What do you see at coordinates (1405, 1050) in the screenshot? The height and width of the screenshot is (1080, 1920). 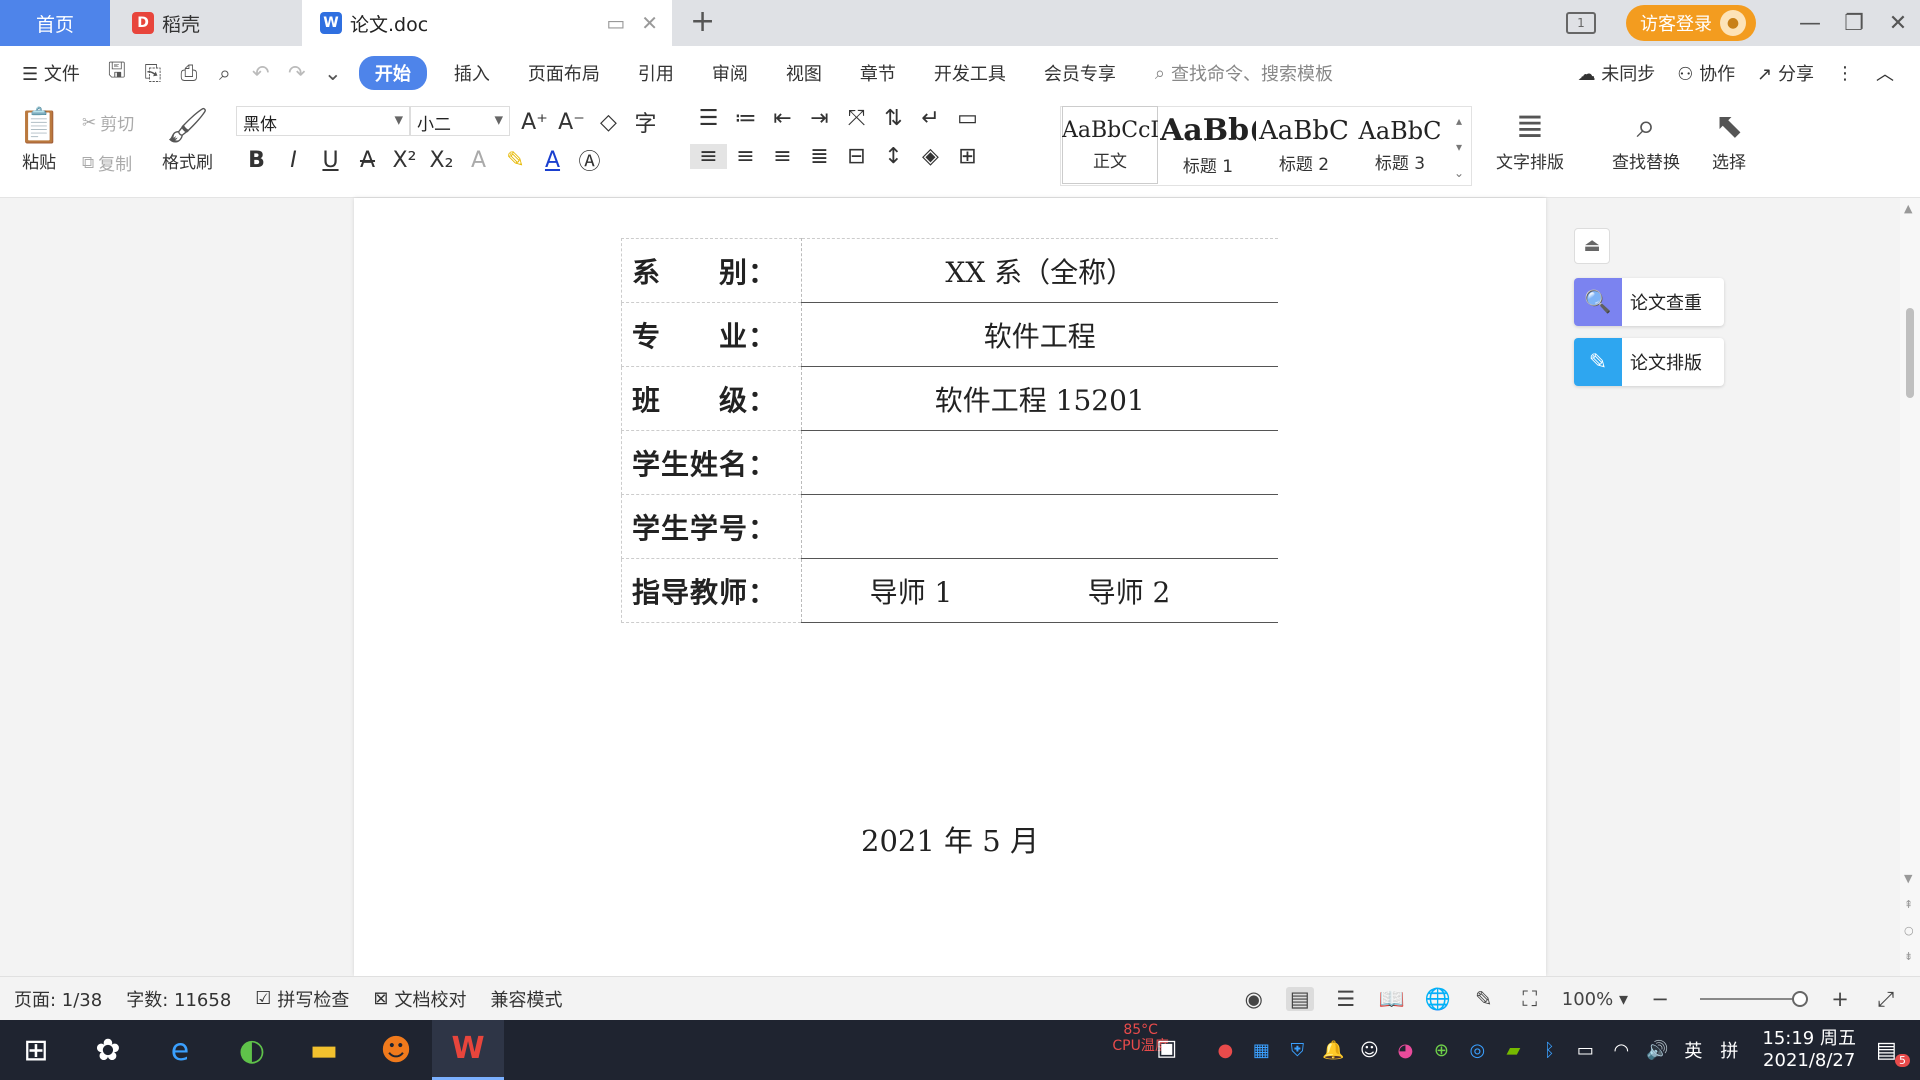 I see `tray-chat-icon: ◕` at bounding box center [1405, 1050].